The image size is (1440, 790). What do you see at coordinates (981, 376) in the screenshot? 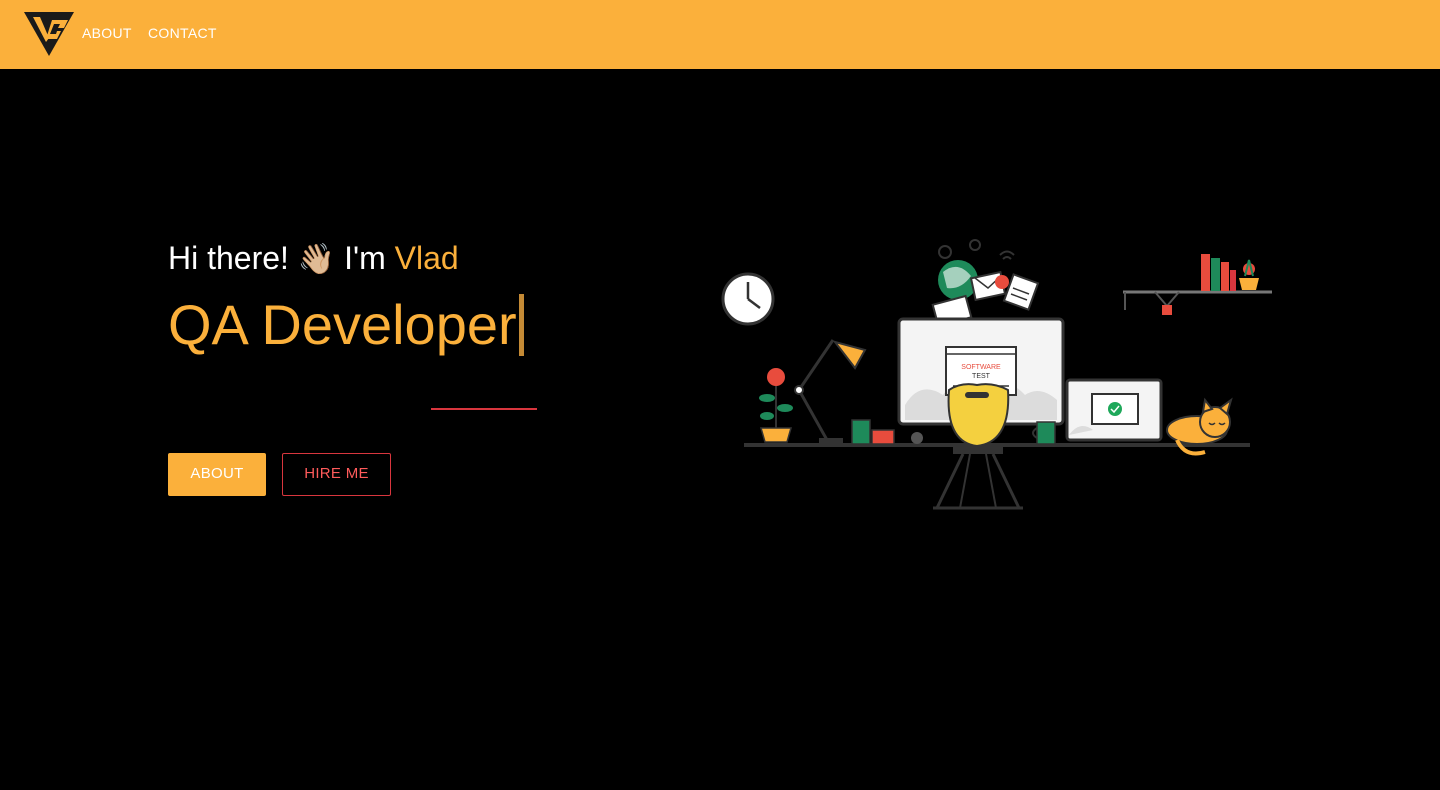
I see `screen-subtitle: TEST` at bounding box center [981, 376].